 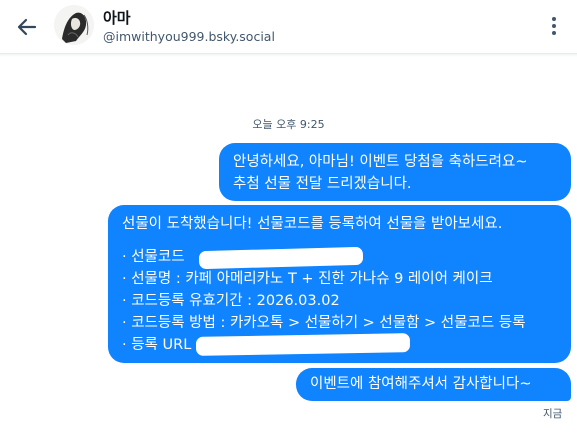 I want to click on avatar, so click(x=74, y=25).